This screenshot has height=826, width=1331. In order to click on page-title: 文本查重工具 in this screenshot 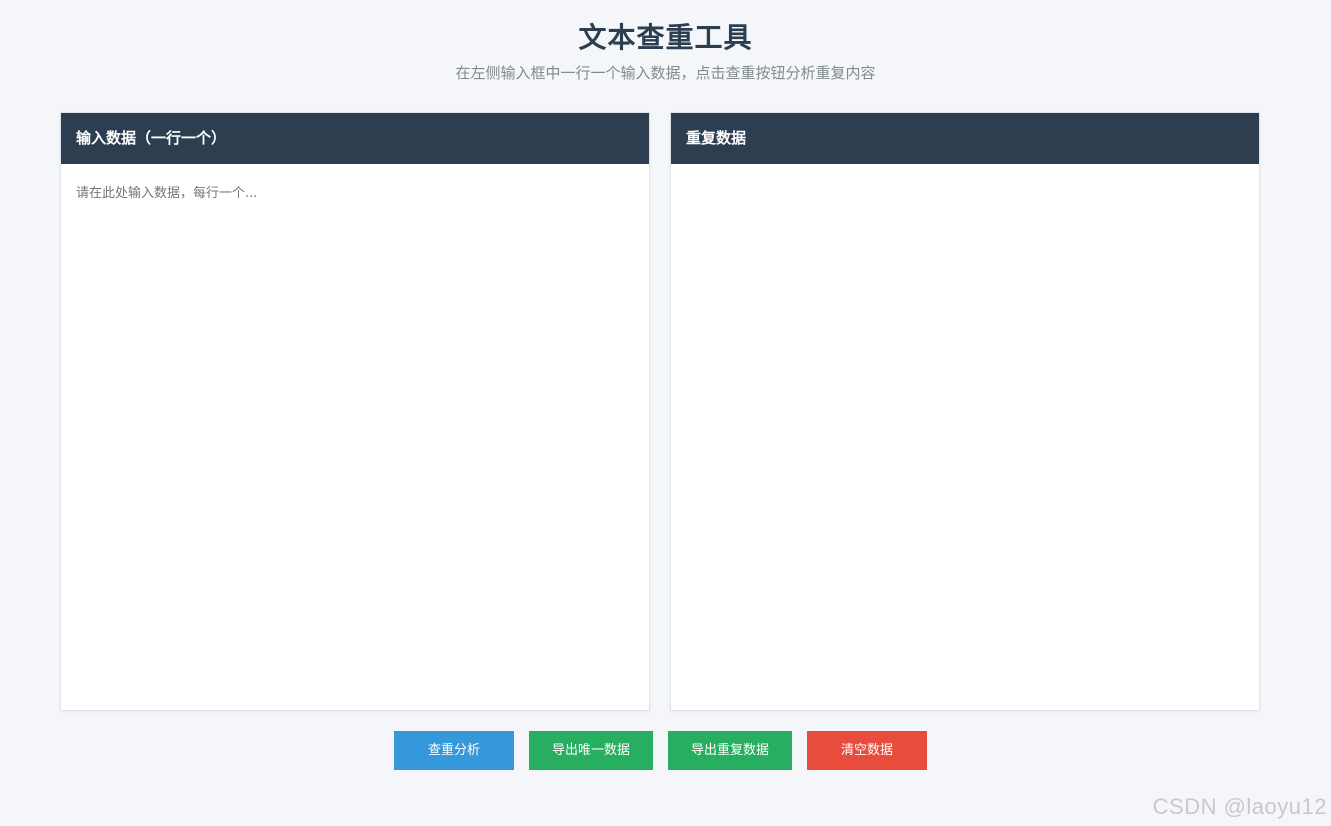, I will do `click(665, 37)`.